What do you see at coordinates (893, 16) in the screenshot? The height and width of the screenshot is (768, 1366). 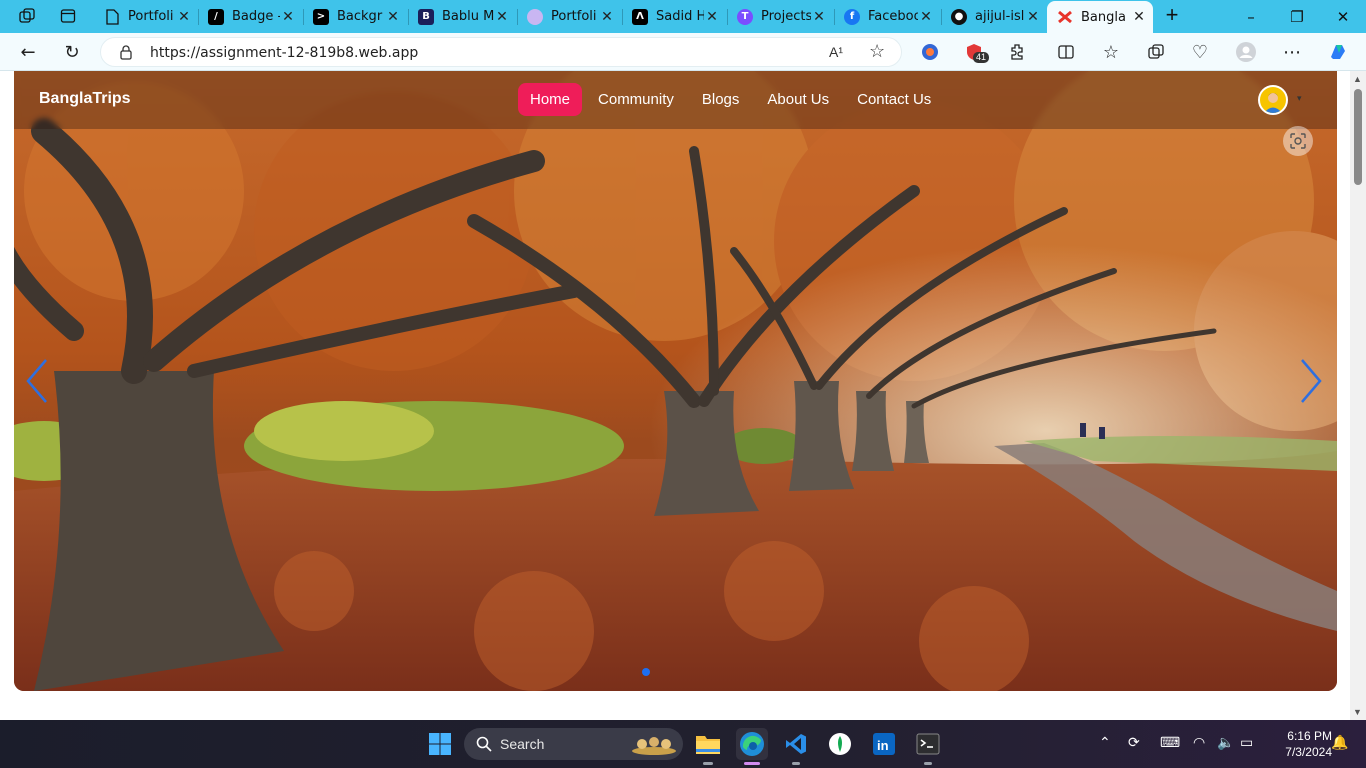 I see `tab-title: Faceboo` at bounding box center [893, 16].